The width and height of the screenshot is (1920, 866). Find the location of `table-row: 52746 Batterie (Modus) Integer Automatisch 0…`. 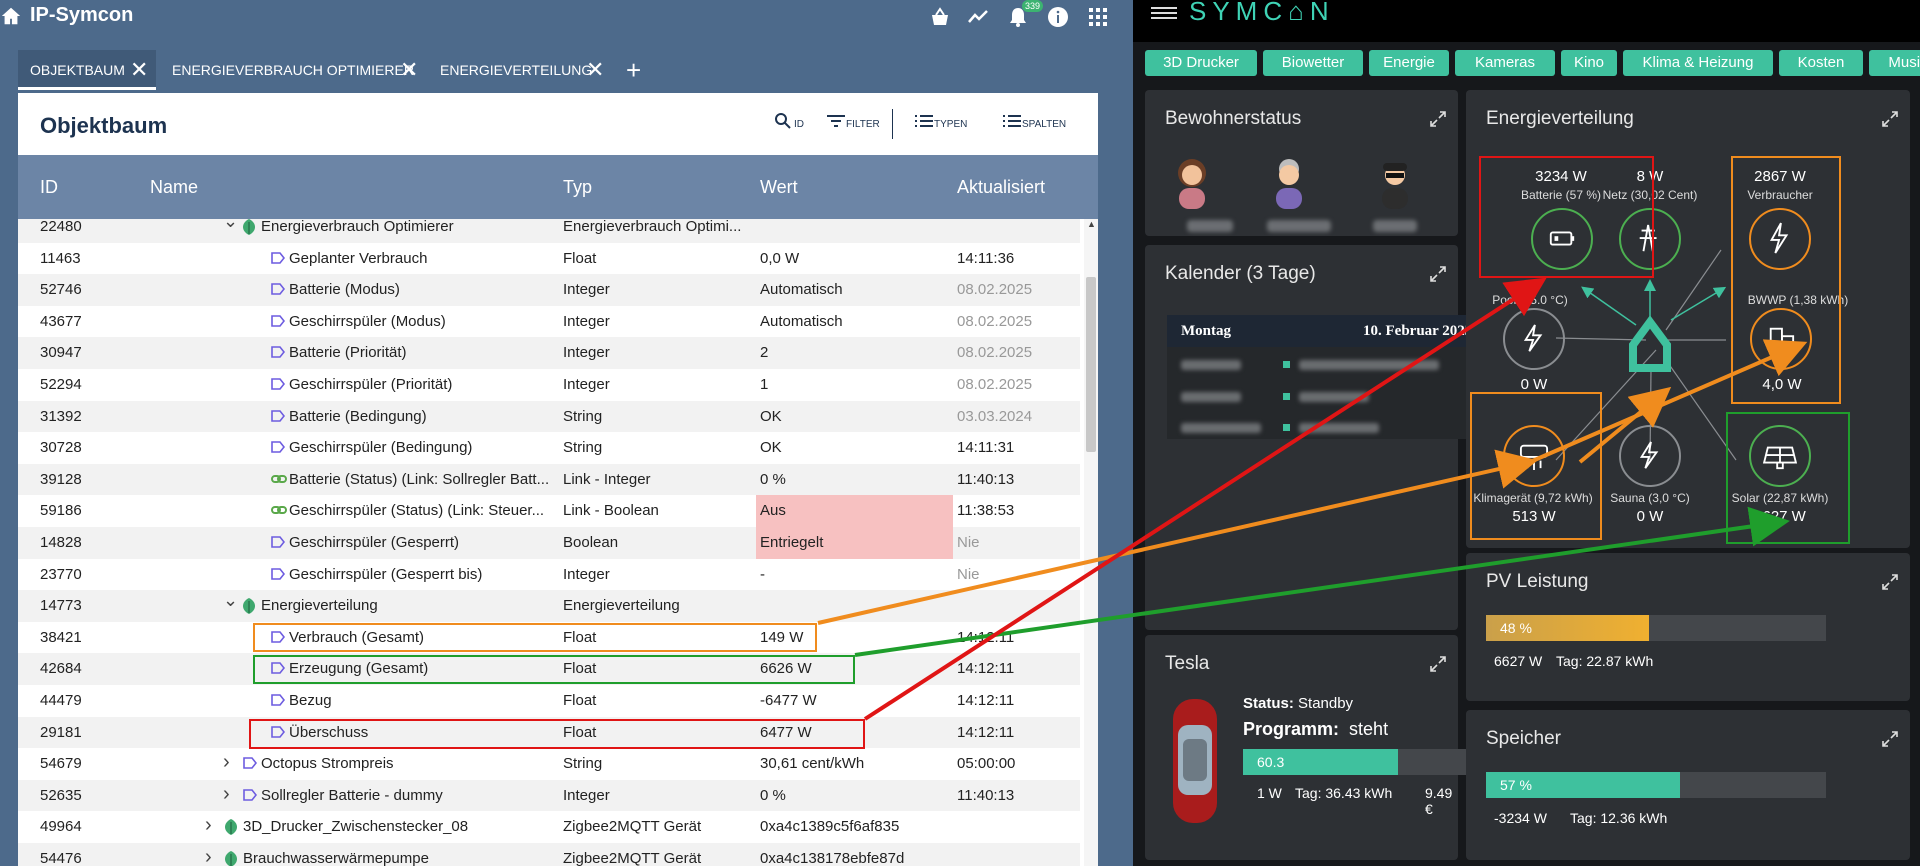

table-row: 52746 Batterie (Modus) Integer Automatisch 0… is located at coordinates (549, 290).